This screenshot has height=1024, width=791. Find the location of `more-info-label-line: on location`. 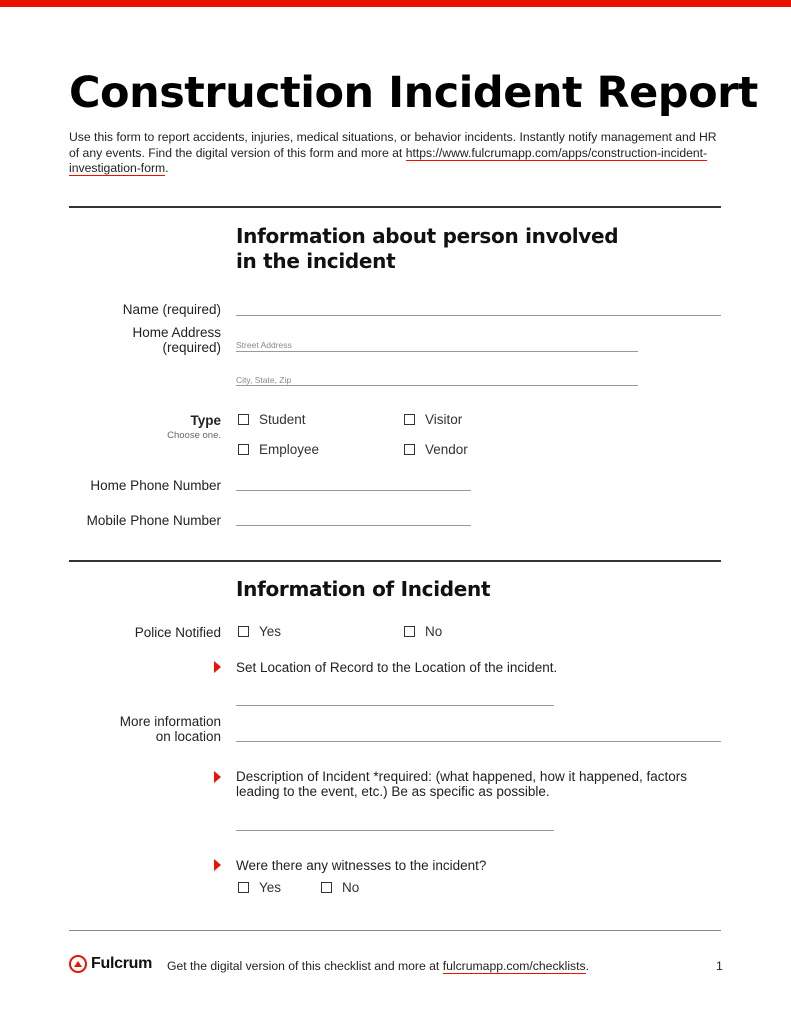

more-info-label-line: on location is located at coordinates (188, 736).